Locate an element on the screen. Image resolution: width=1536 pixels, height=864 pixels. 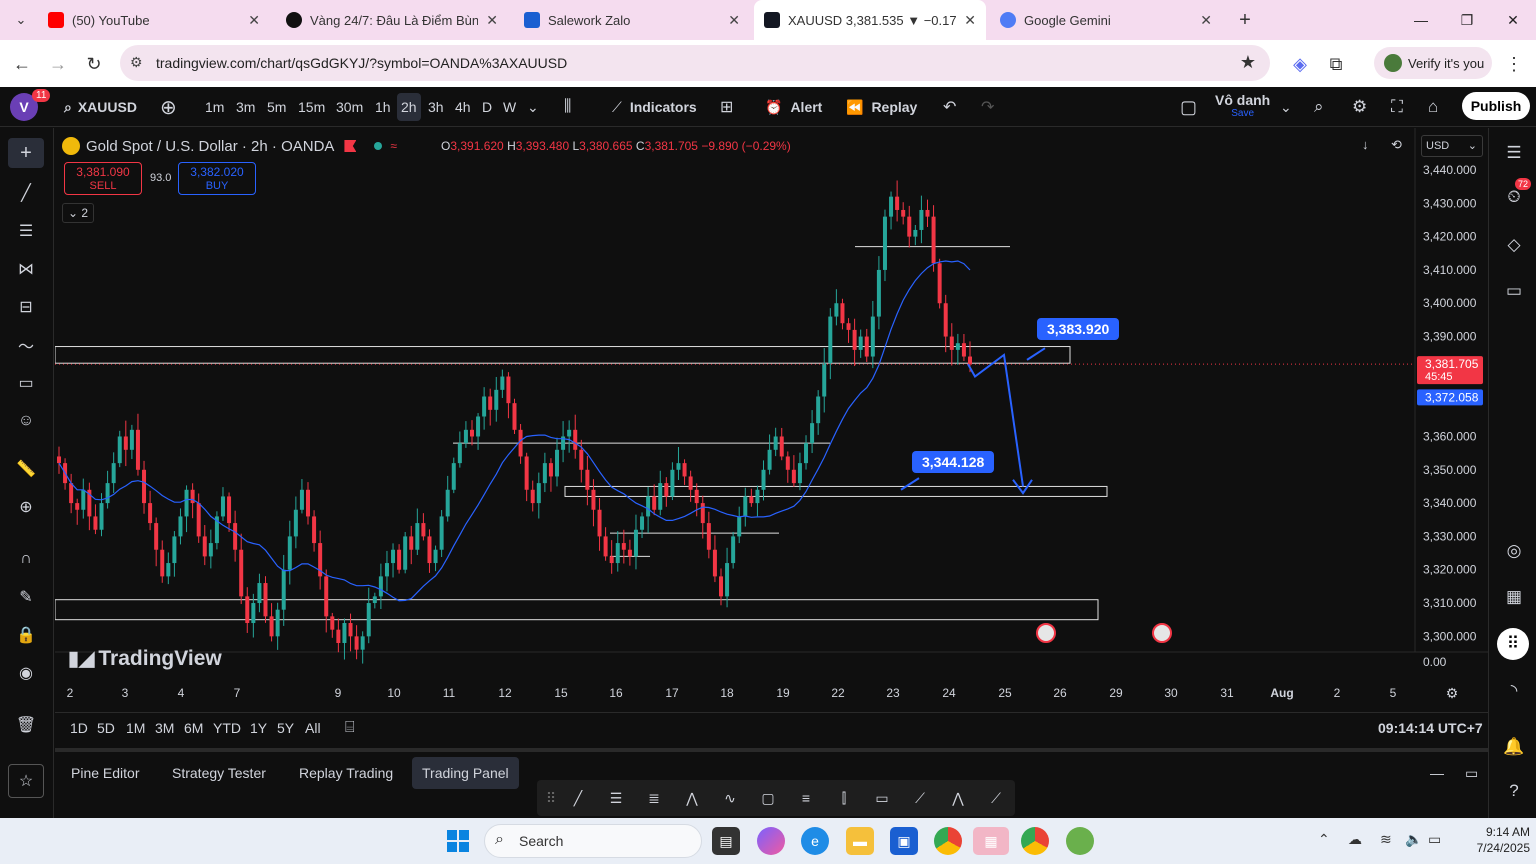
target-low-label: 3,344.128 is located at coordinates (953, 462).